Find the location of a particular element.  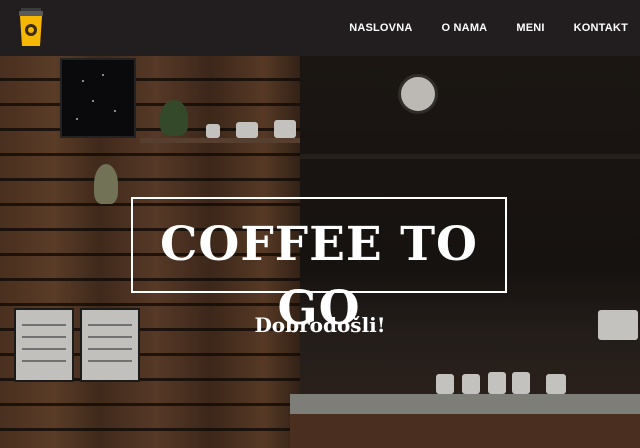

coffee-cup-icon is located at coordinates (31, 28).